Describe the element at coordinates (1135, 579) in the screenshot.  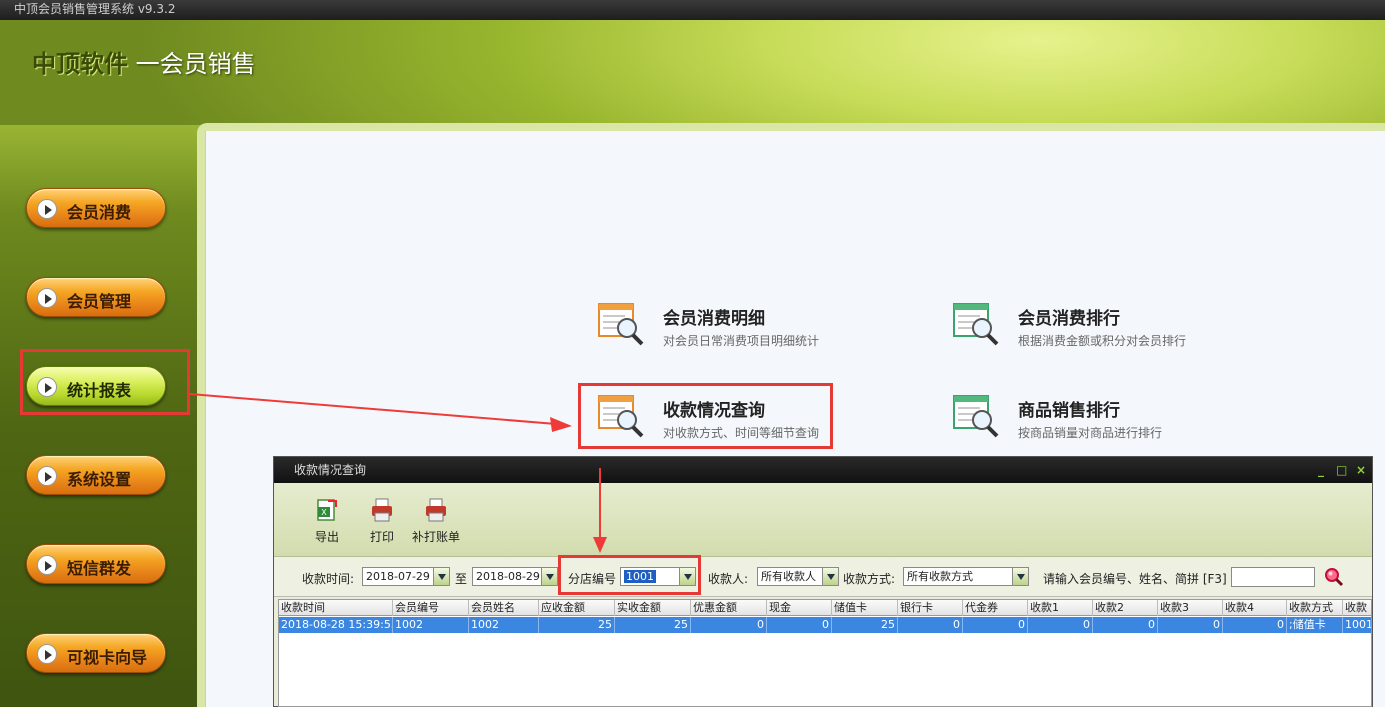
I see `search-hint: 请输入会员编号、姓名、简拼 [F3]` at that location.